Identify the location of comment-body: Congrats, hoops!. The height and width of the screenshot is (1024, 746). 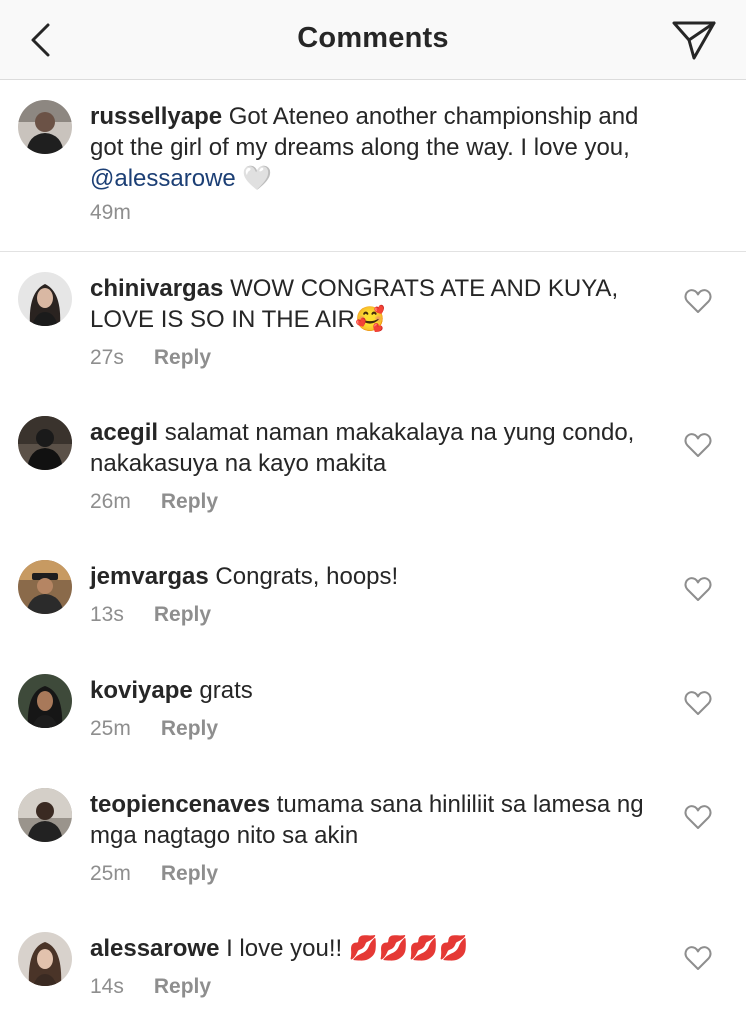
(303, 576).